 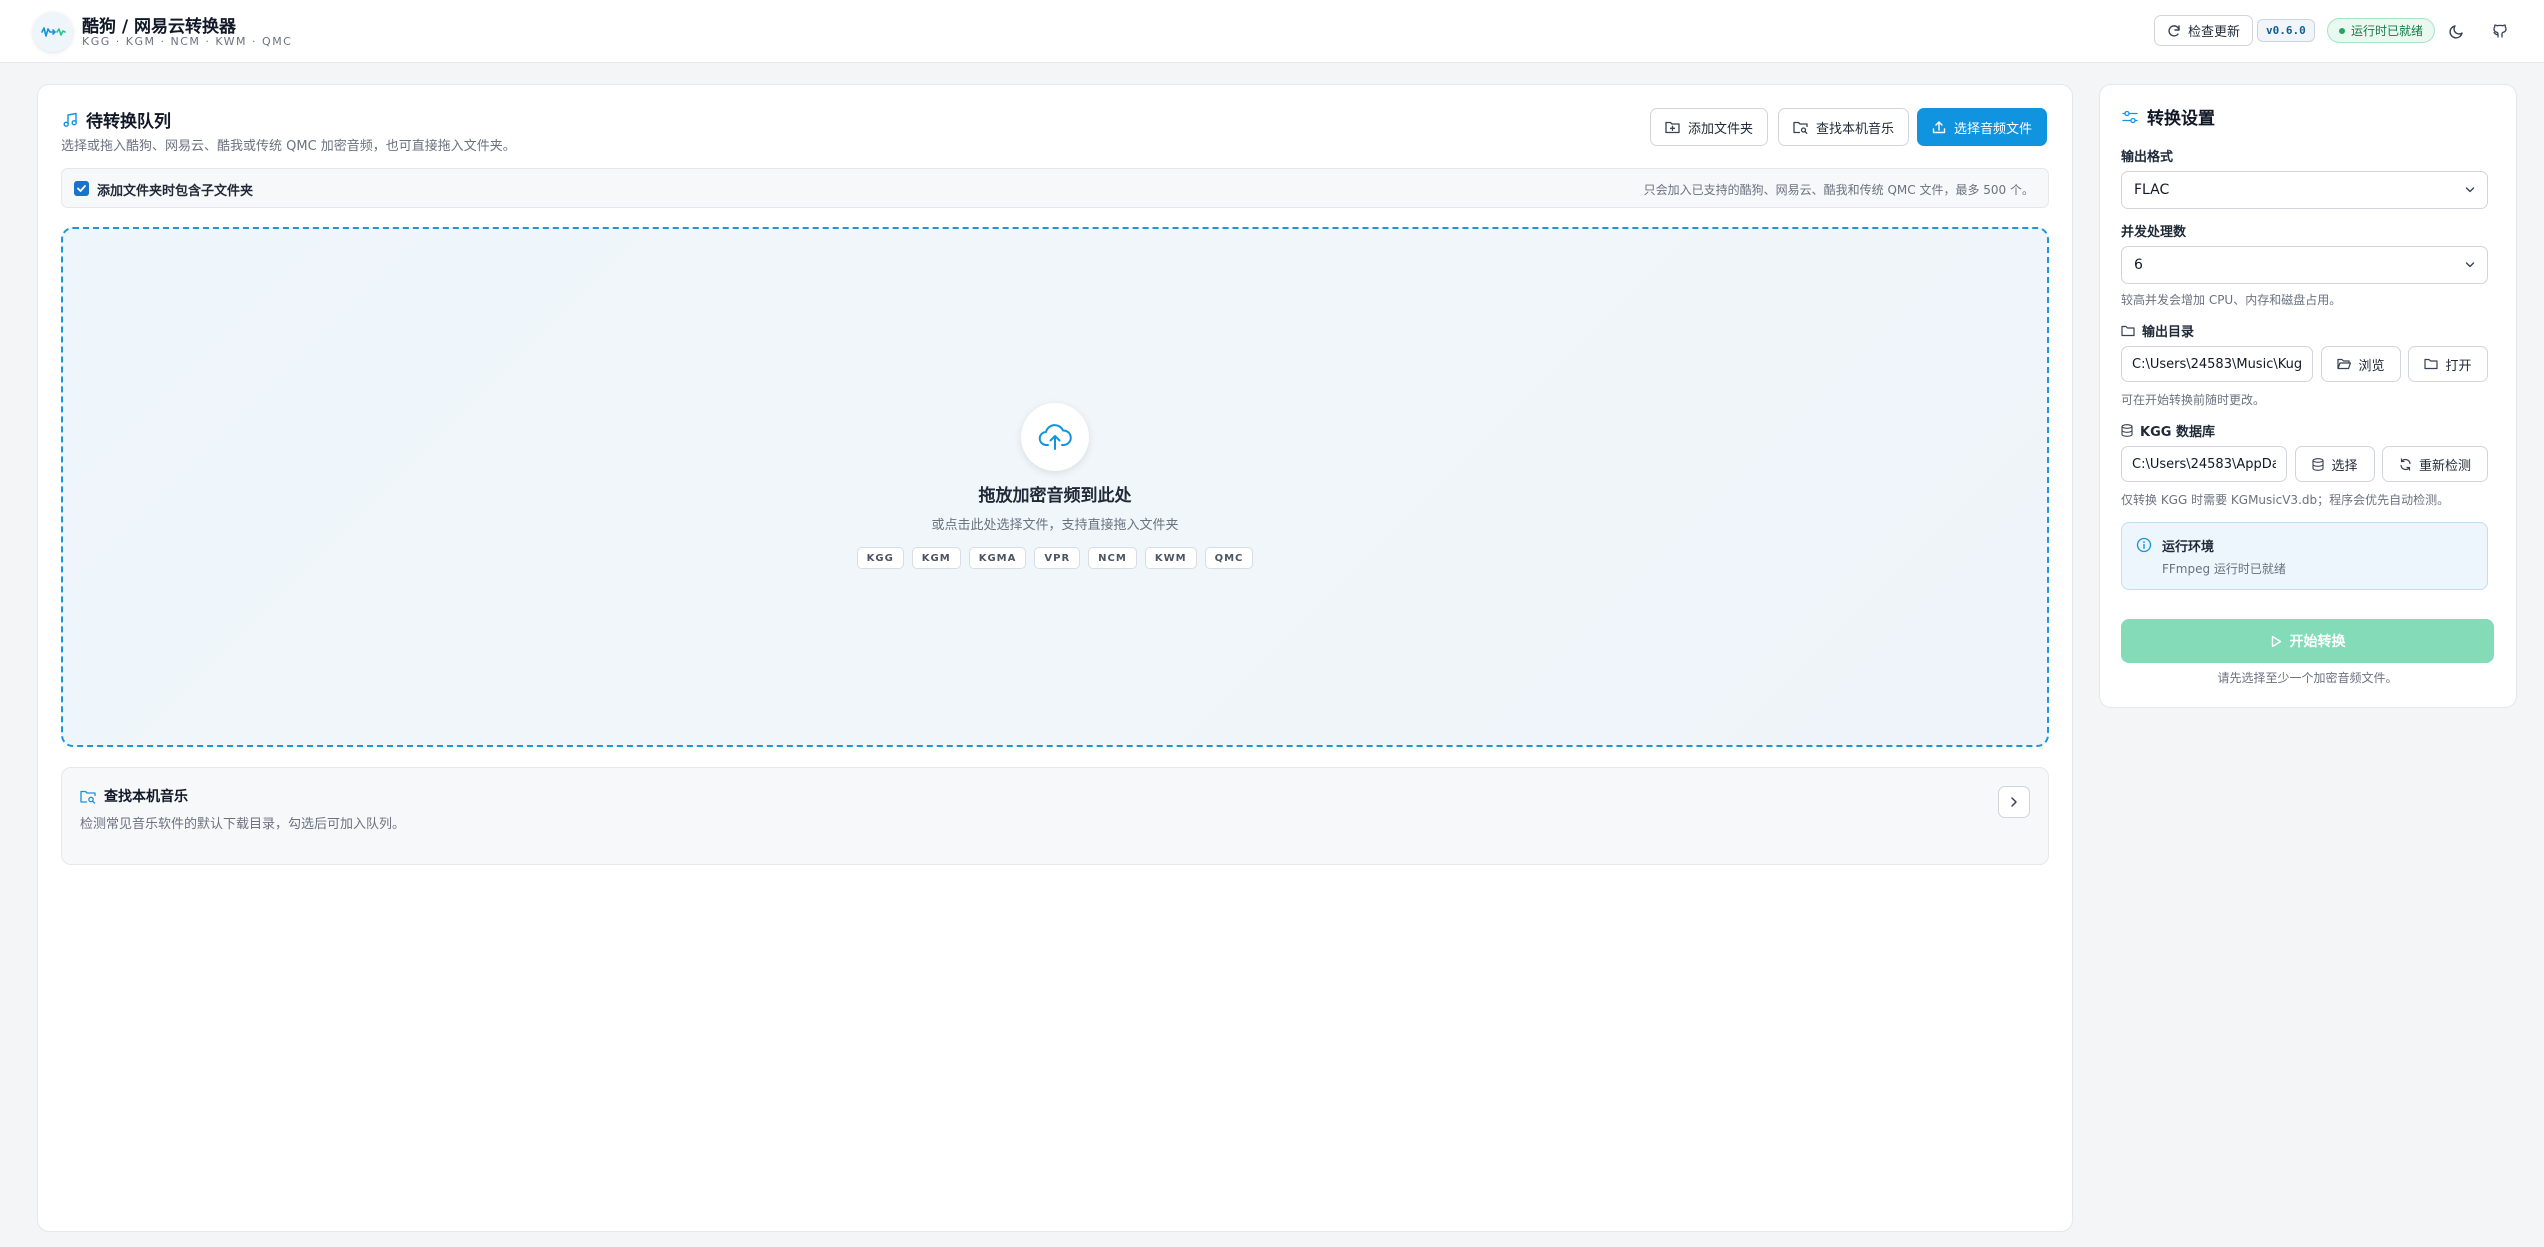 I want to click on kgg-db-label: KGG 数据库, so click(x=2168, y=430).